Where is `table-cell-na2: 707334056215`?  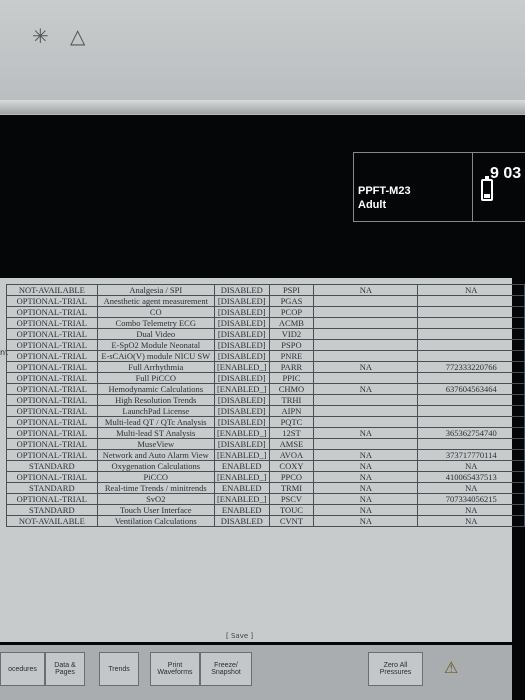
table-cell-na2: 707334056215 is located at coordinates (471, 499).